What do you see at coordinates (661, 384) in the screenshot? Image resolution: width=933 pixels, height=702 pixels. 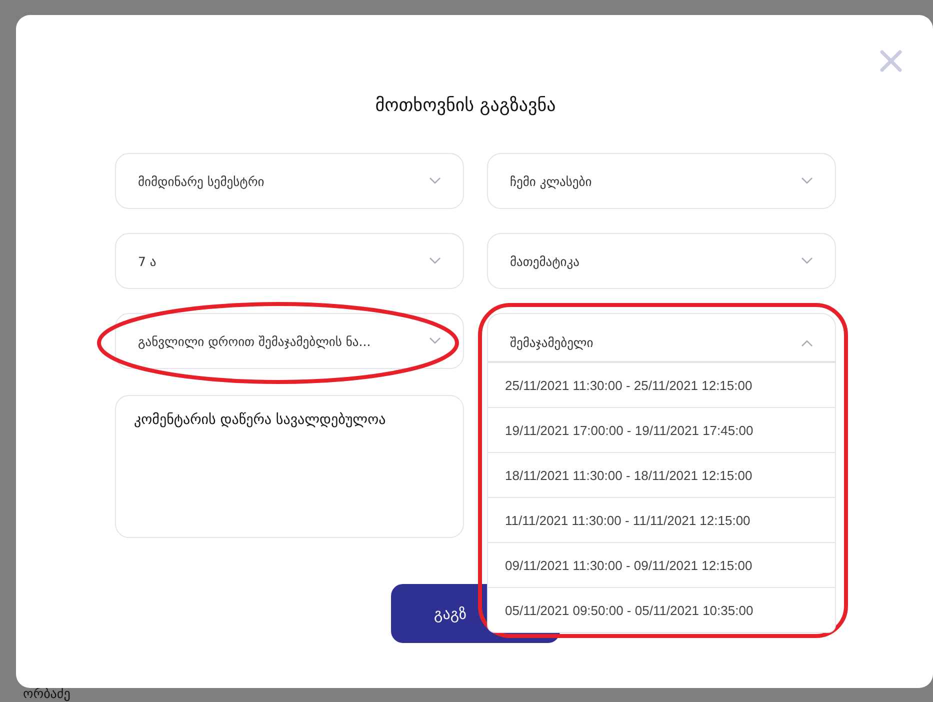 I see `dropdown-option: 25/11/2021 11:30:00 - 25/11/2021 12:15:00` at bounding box center [661, 384].